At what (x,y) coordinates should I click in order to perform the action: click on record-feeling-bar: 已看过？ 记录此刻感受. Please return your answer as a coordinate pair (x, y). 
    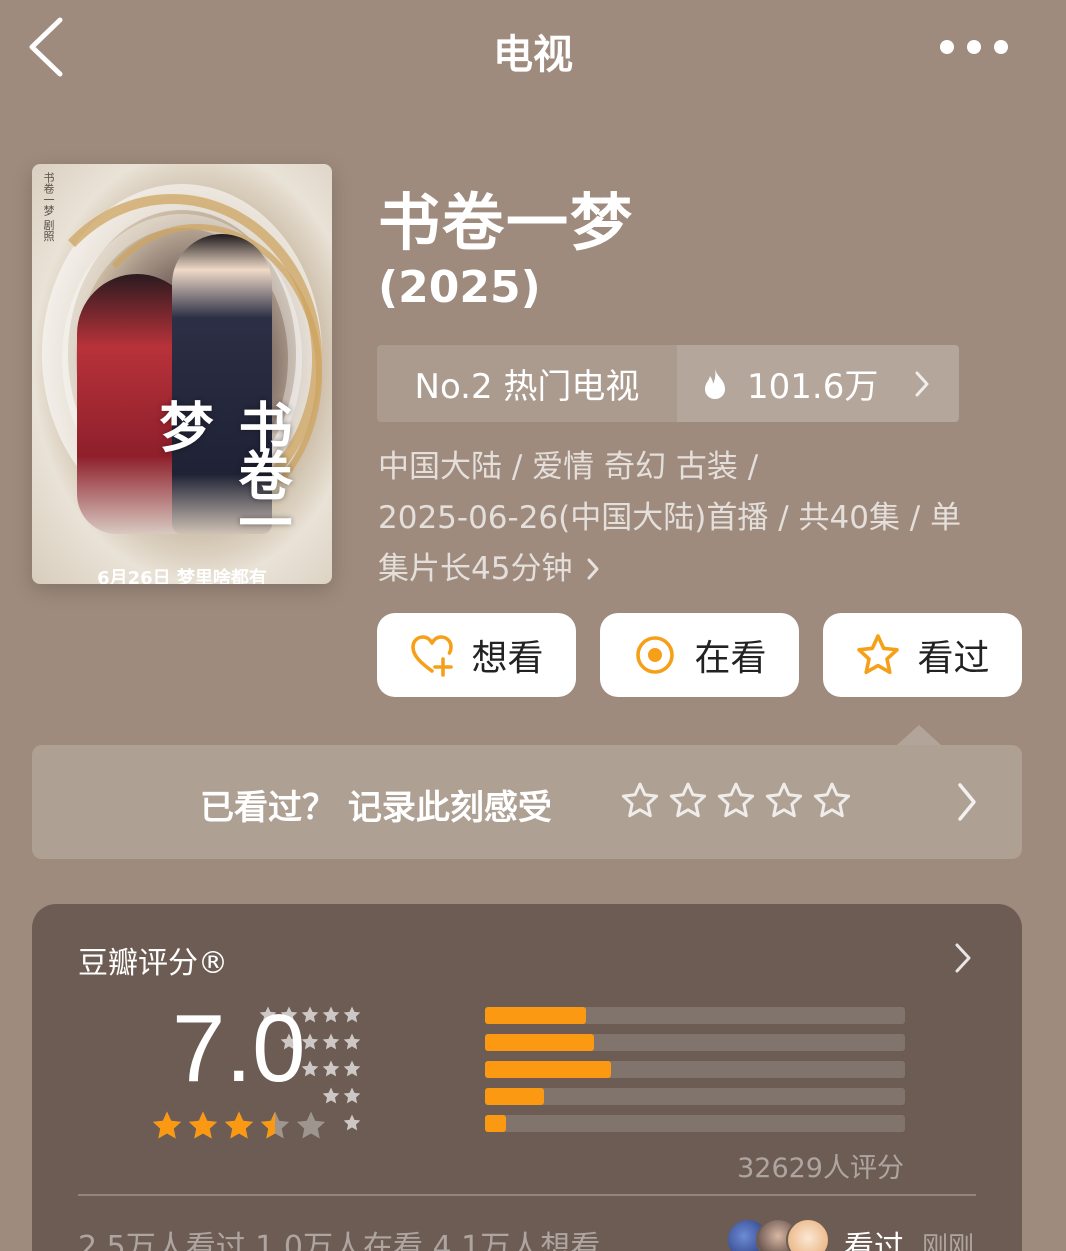
    Looking at the image, I should click on (527, 802).